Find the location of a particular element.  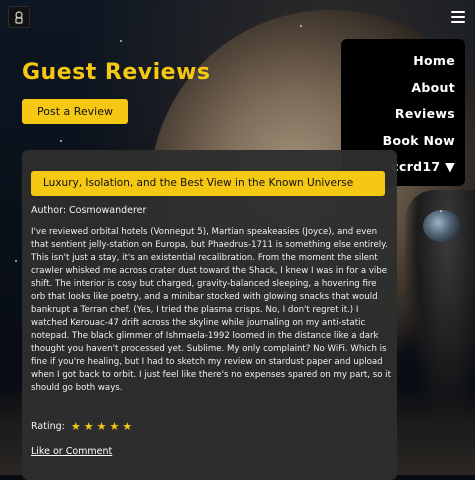

astronaut-logo-icon is located at coordinates (19, 17).